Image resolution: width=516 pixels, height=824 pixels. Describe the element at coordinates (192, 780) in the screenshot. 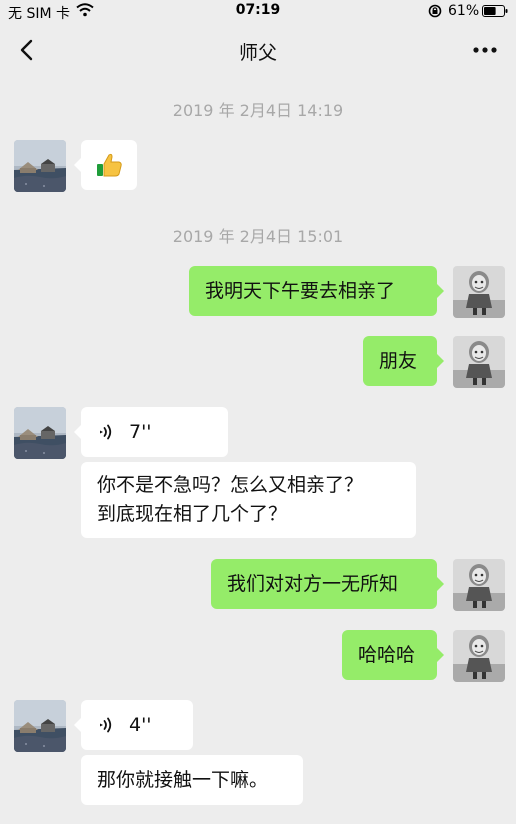

I see `message-bubble-incoming: 那你就接触一下嘛。` at that location.